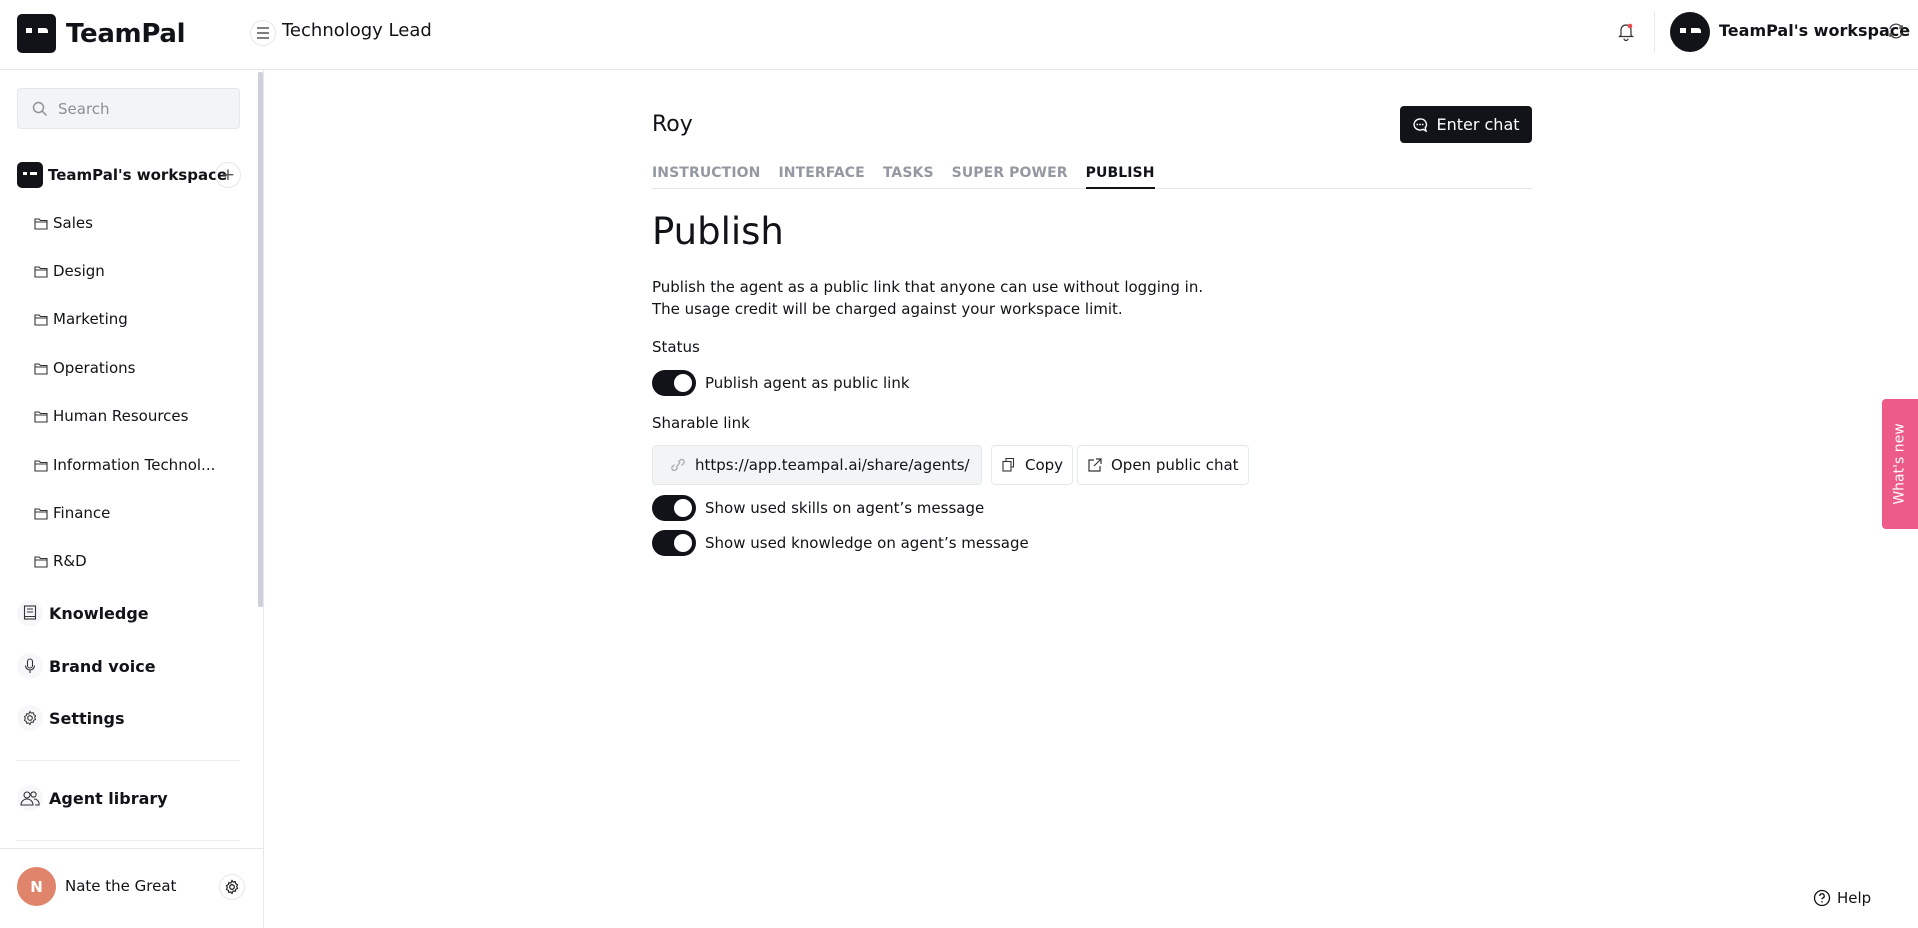 Image resolution: width=1918 pixels, height=928 pixels. I want to click on folder-item-r-and-d: R&D, so click(60, 561).